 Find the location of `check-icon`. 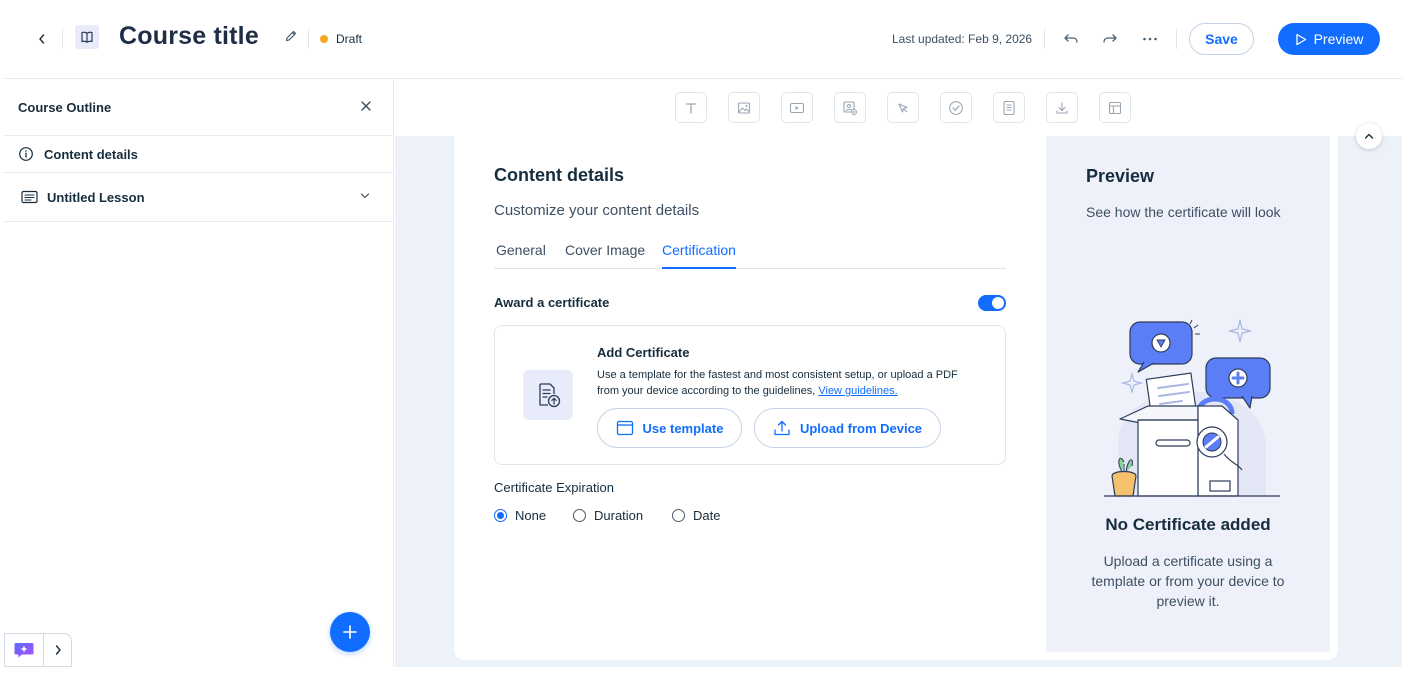

check-icon is located at coordinates (956, 107).